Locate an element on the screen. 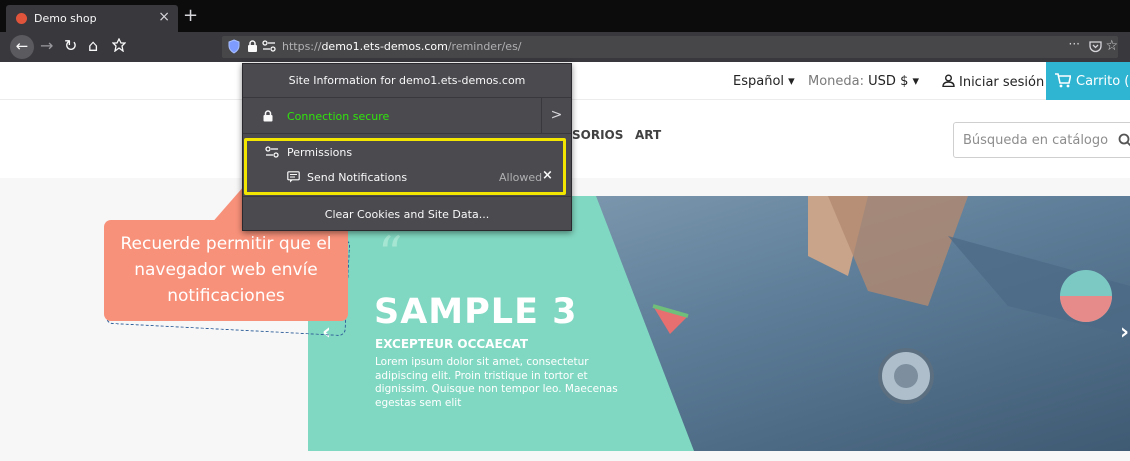 This screenshot has width=1130, height=461. url-text: https://demo1.ets-demos.com/reminder/es/ is located at coordinates (402, 46).